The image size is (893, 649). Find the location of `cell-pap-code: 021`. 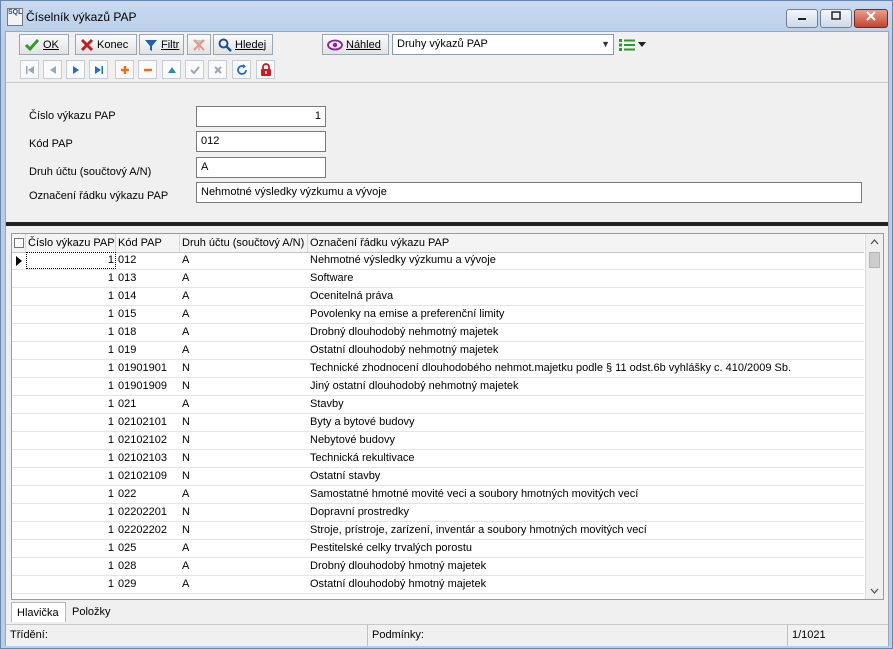

cell-pap-code: 021 is located at coordinates (148, 404).